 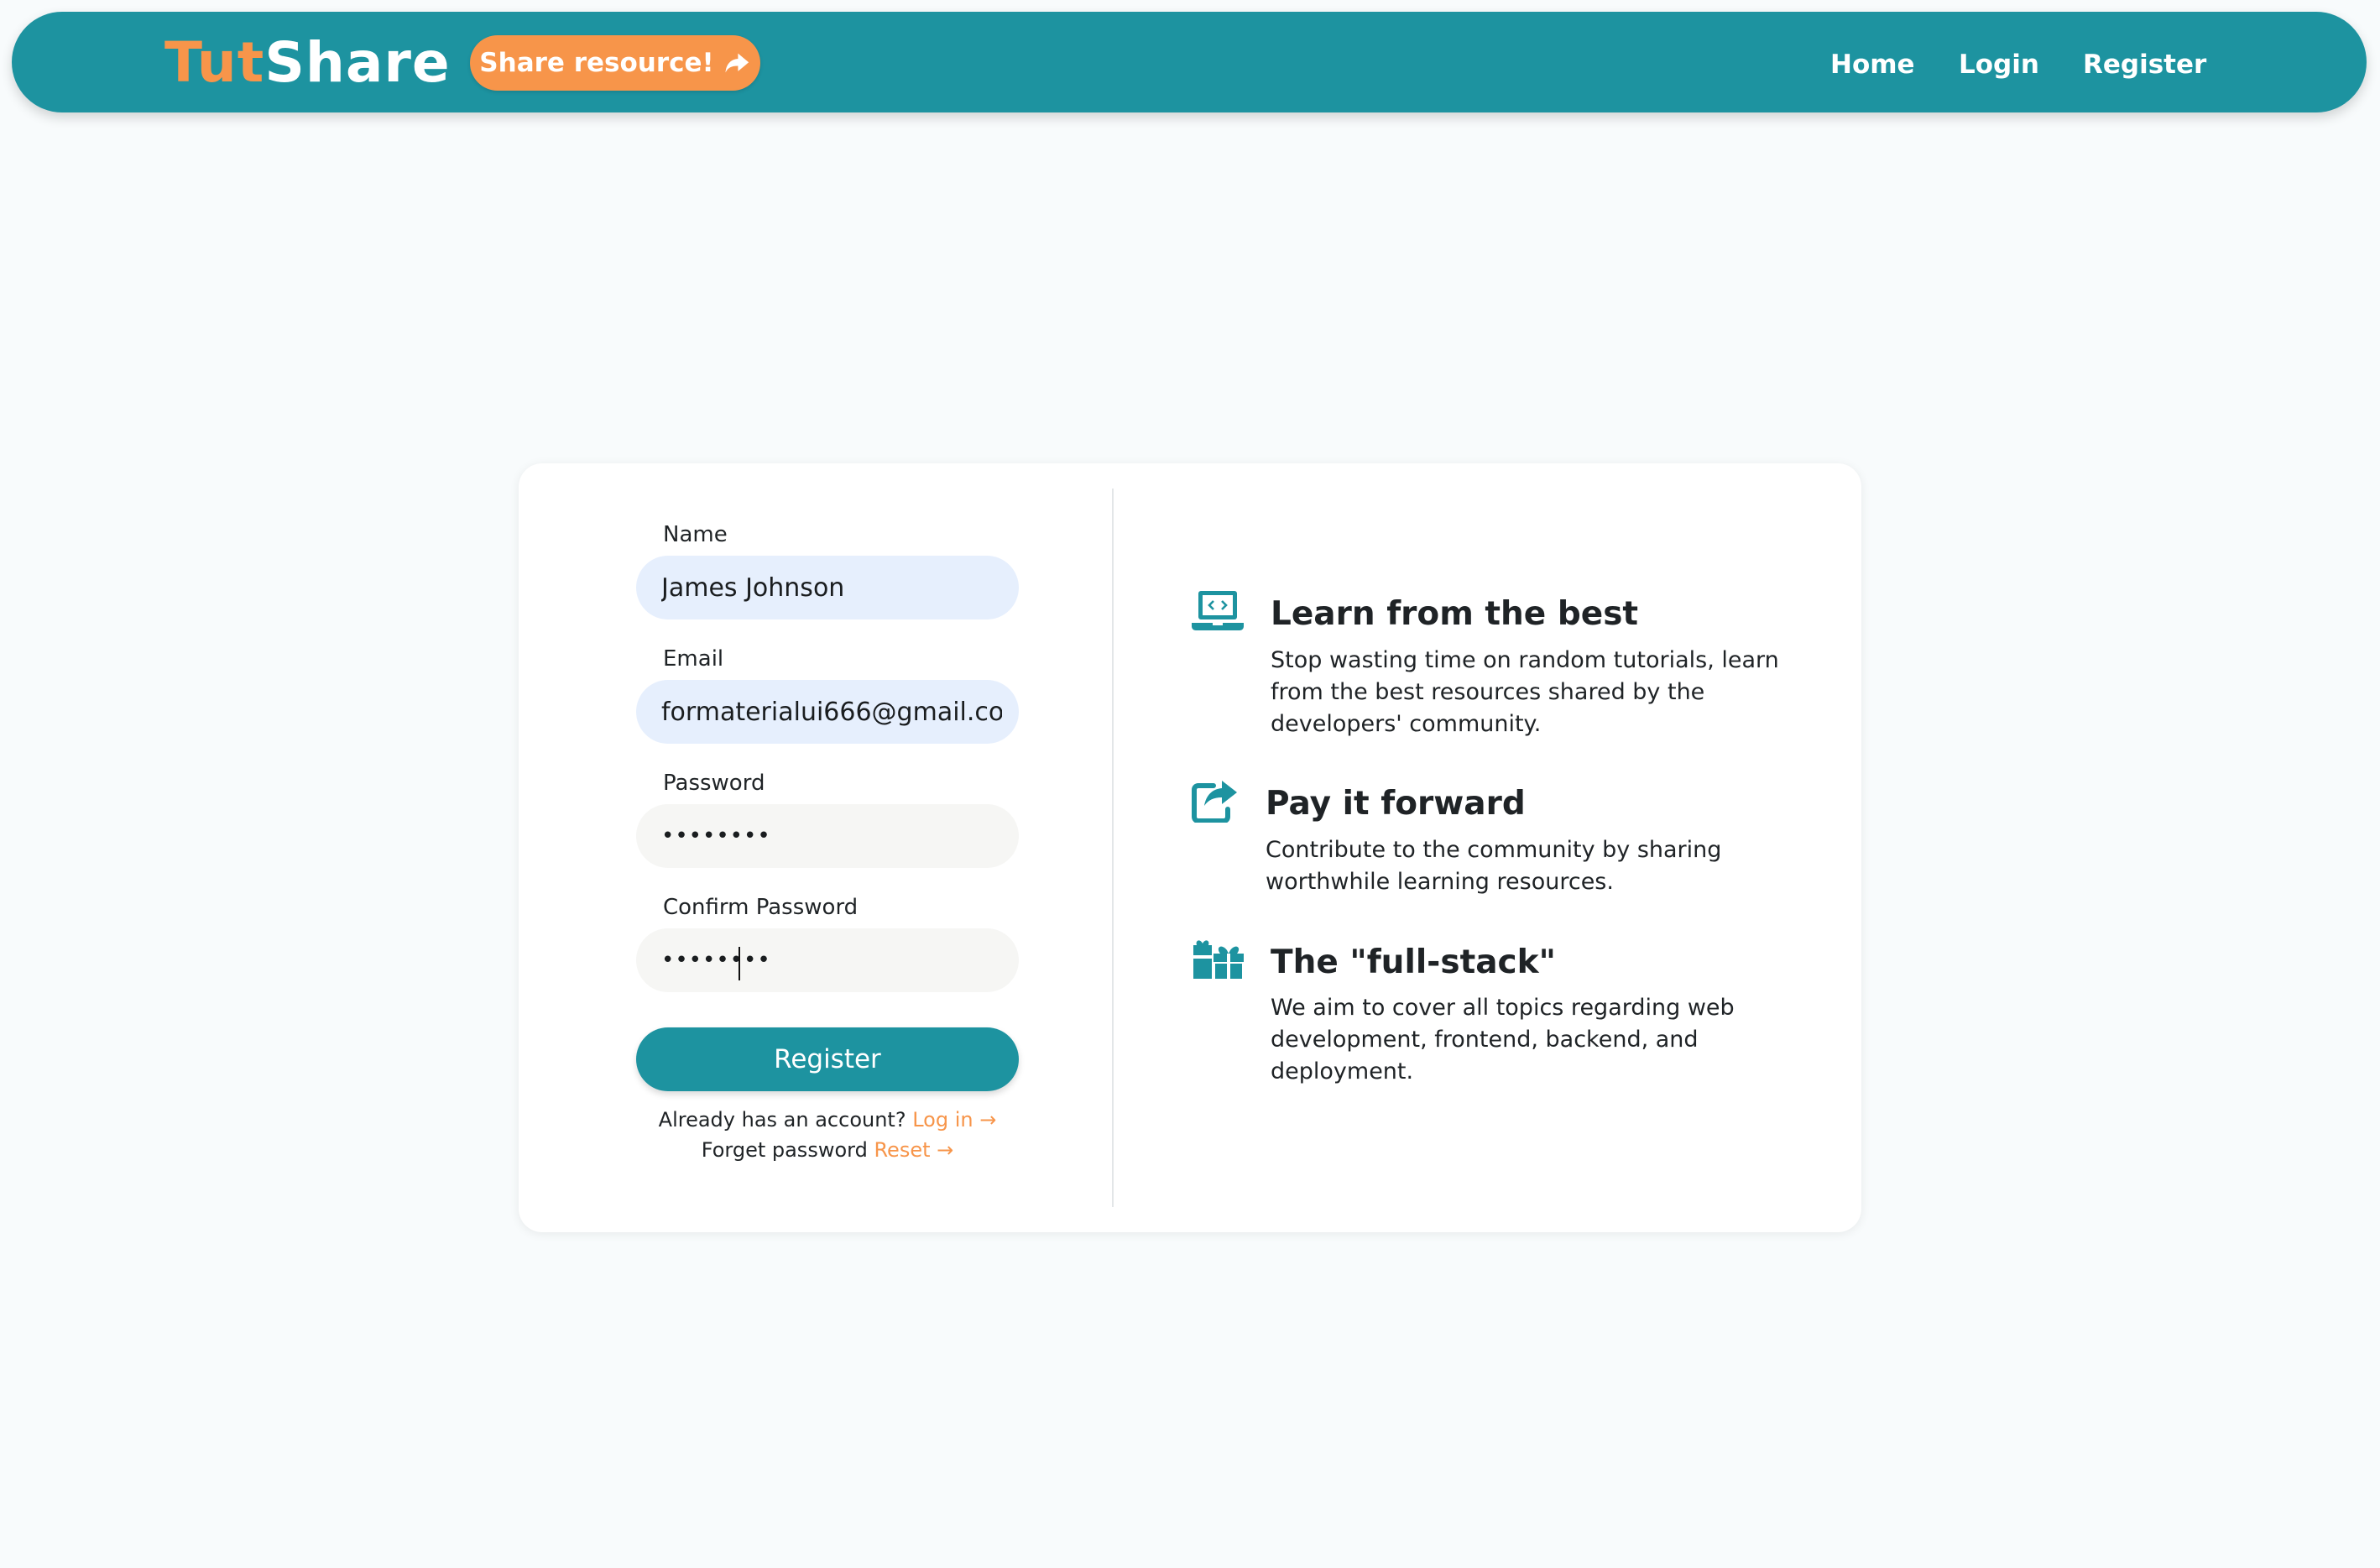 I want to click on nav-register-link: Register, so click(x=2144, y=65).